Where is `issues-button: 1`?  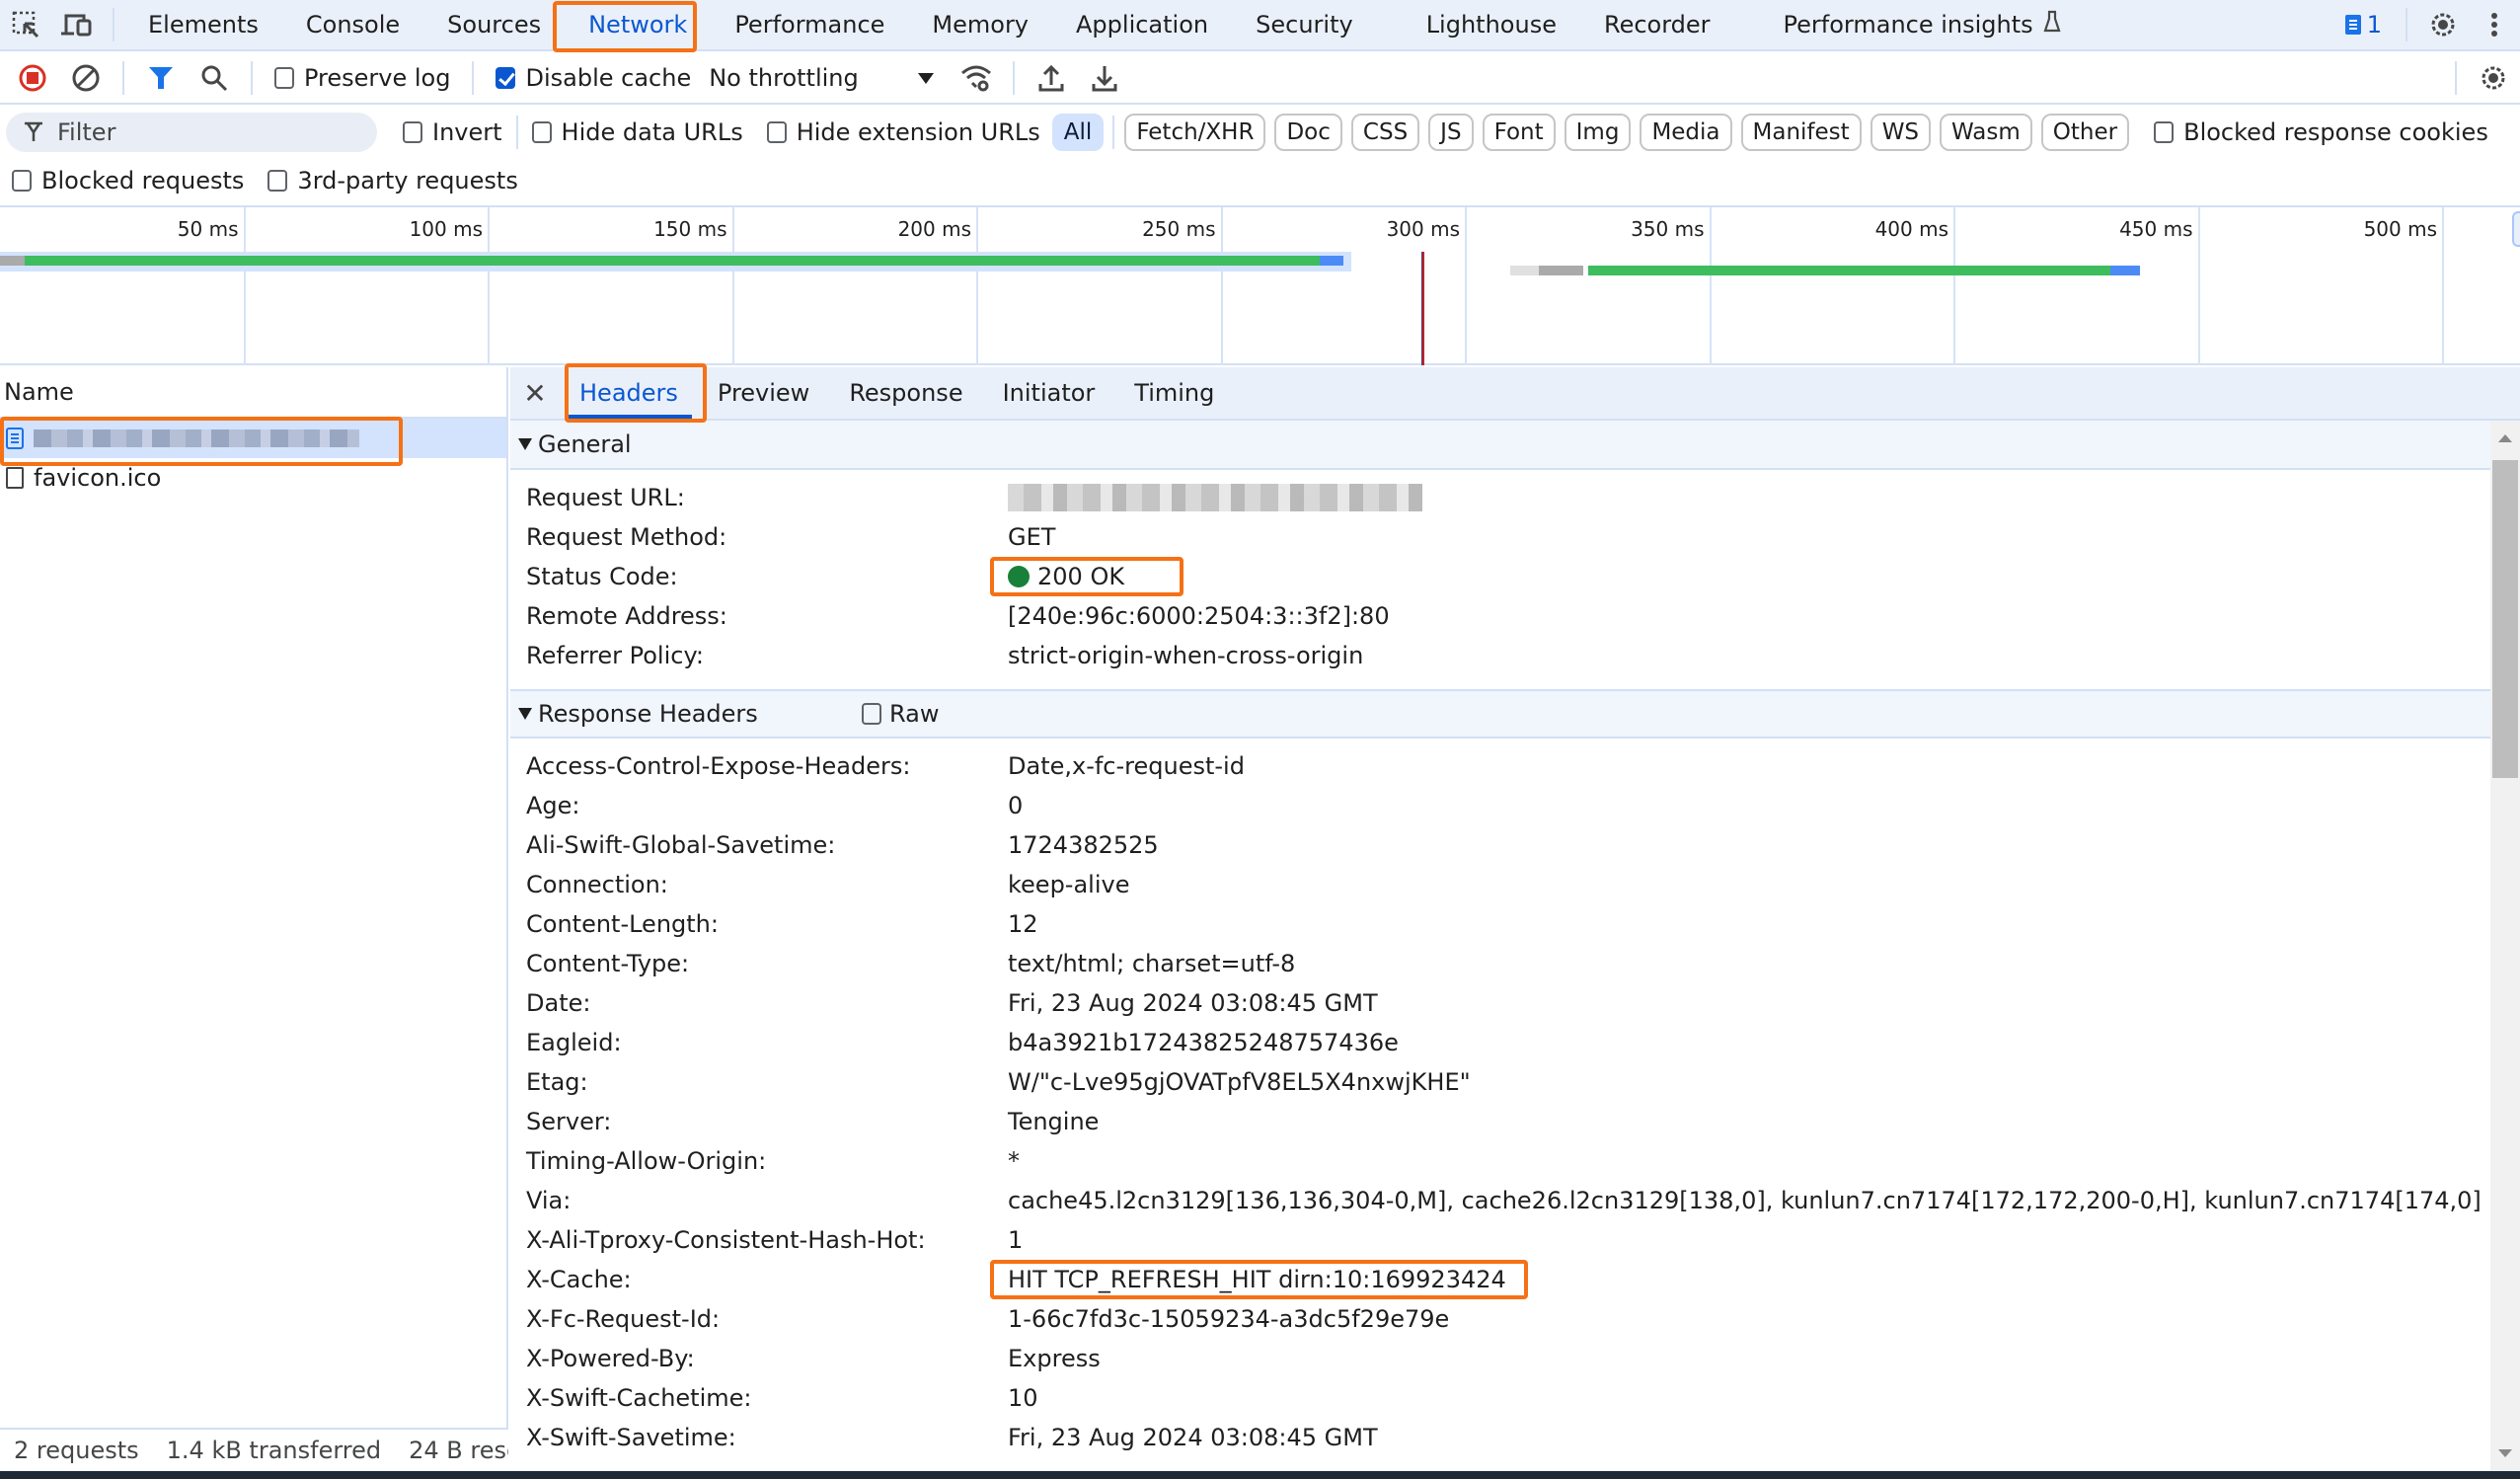 issues-button: 1 is located at coordinates (2363, 25).